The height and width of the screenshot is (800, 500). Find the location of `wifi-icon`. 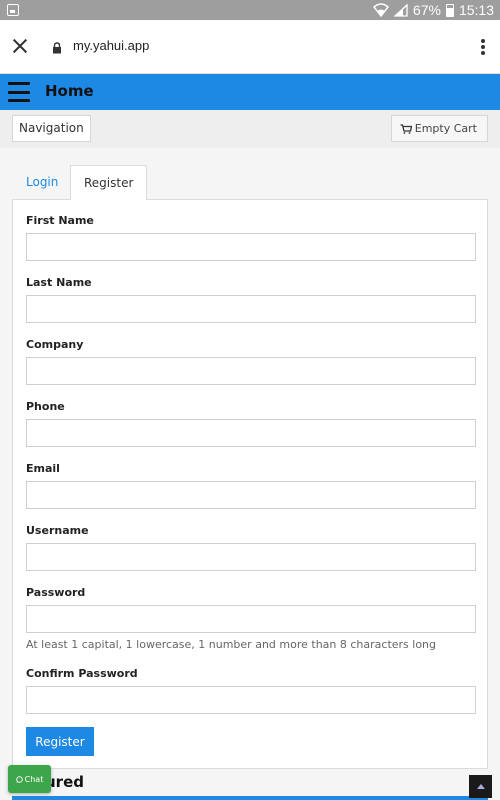

wifi-icon is located at coordinates (380, 10).